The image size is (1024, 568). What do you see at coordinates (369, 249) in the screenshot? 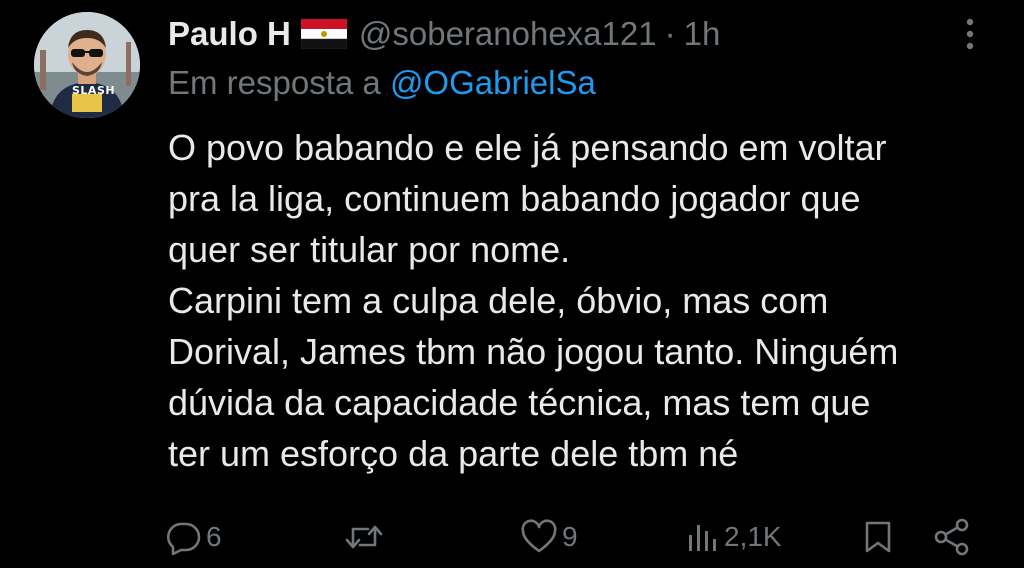
I see `tweet-text-line: quer ser titular por nome.` at bounding box center [369, 249].